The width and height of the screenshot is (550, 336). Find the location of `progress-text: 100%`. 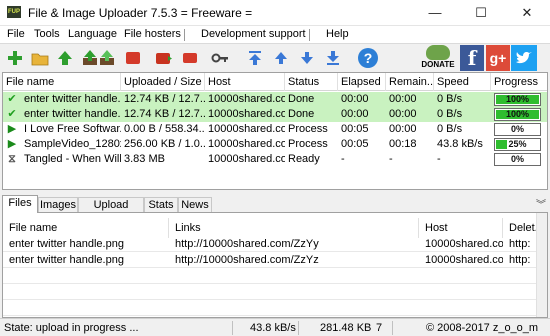

progress-text: 100% is located at coordinates (517, 99).